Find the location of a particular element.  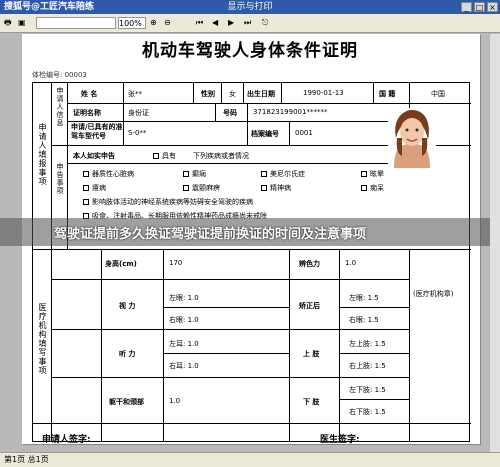

section-medical: 医疗机构填写事项 is located at coordinates (42, 339).